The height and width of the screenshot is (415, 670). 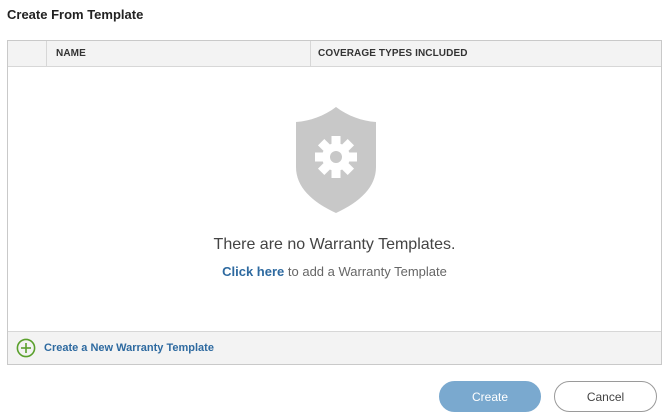 I want to click on empty-hint-text: to add a Warranty Template, so click(x=365, y=271).